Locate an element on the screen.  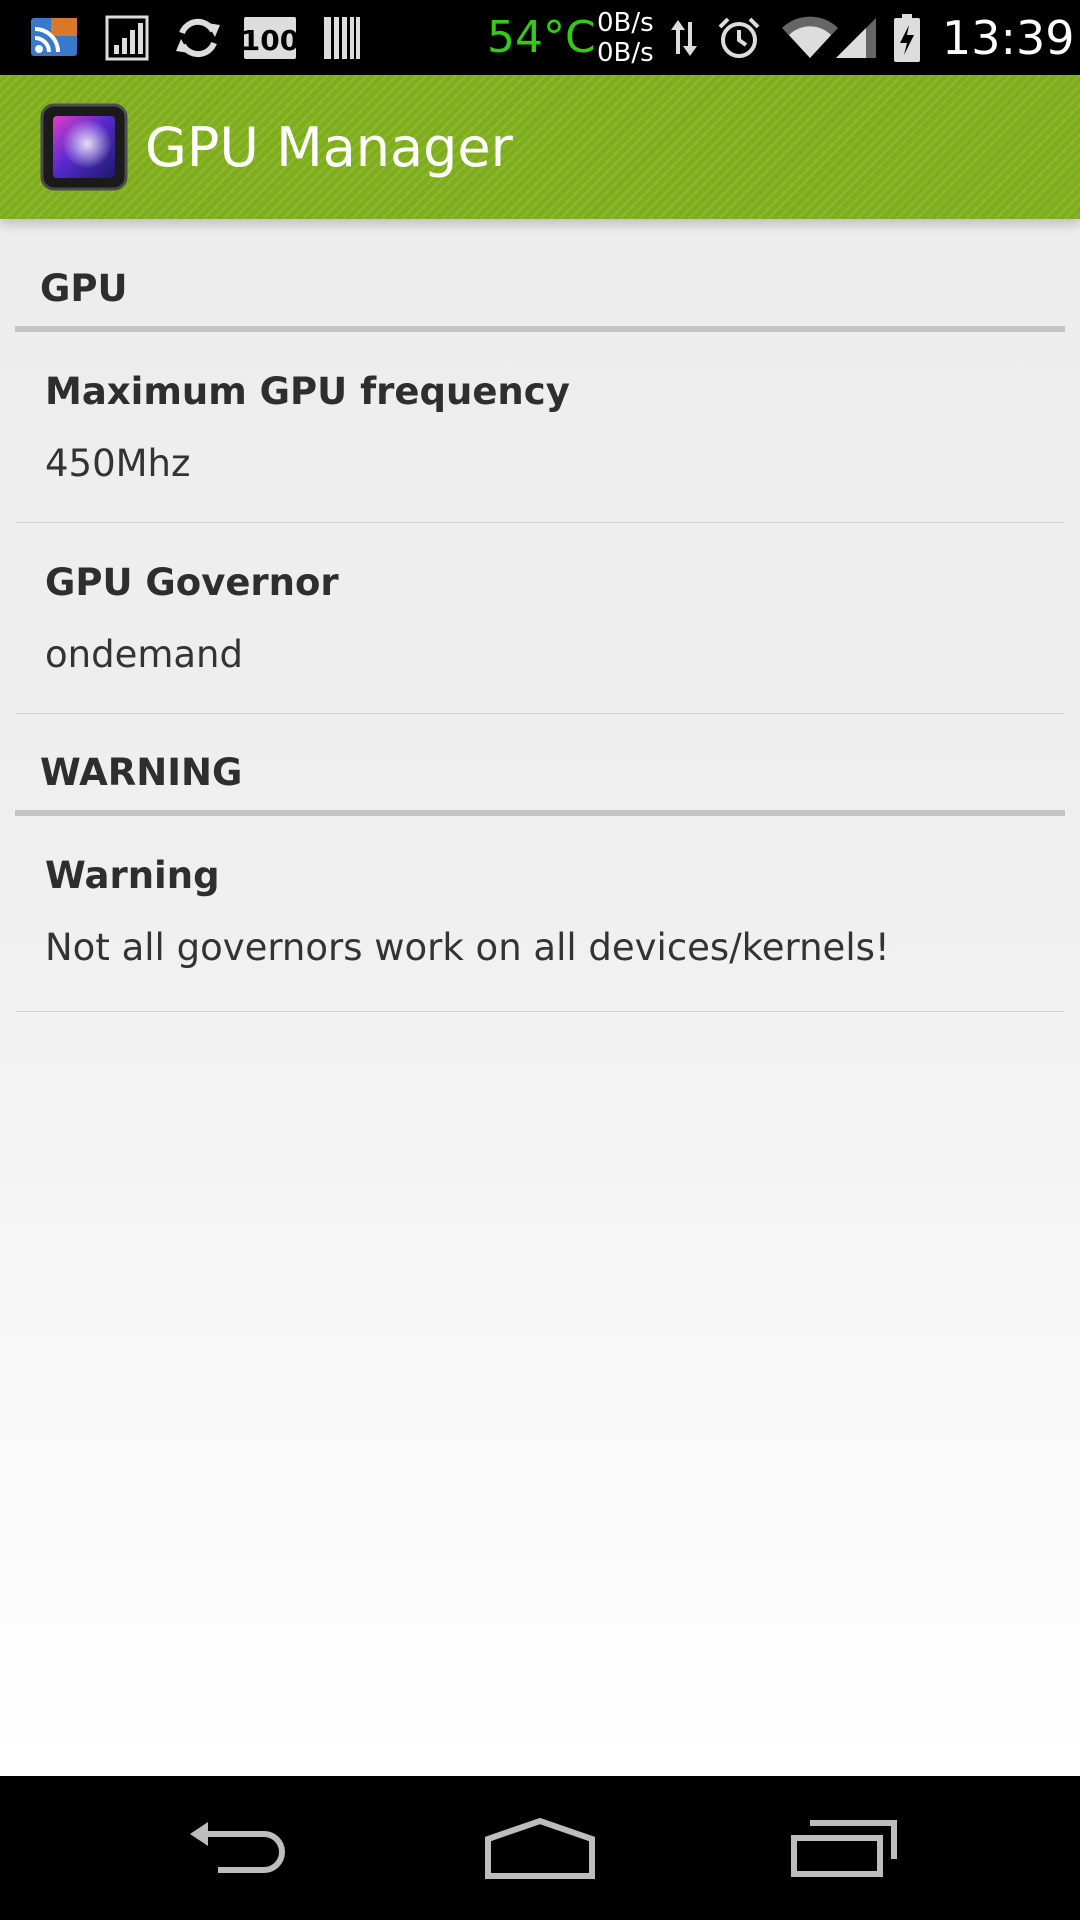
network-speed: 0B/s 0B/s is located at coordinates (632, 37).